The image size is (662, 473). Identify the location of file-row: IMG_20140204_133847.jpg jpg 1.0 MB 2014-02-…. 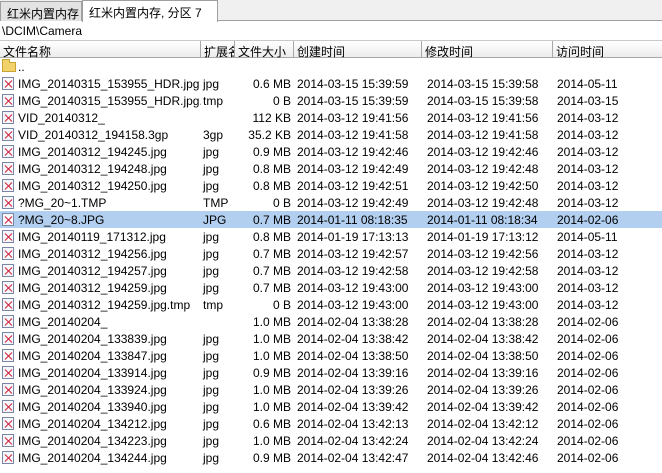
(331, 355).